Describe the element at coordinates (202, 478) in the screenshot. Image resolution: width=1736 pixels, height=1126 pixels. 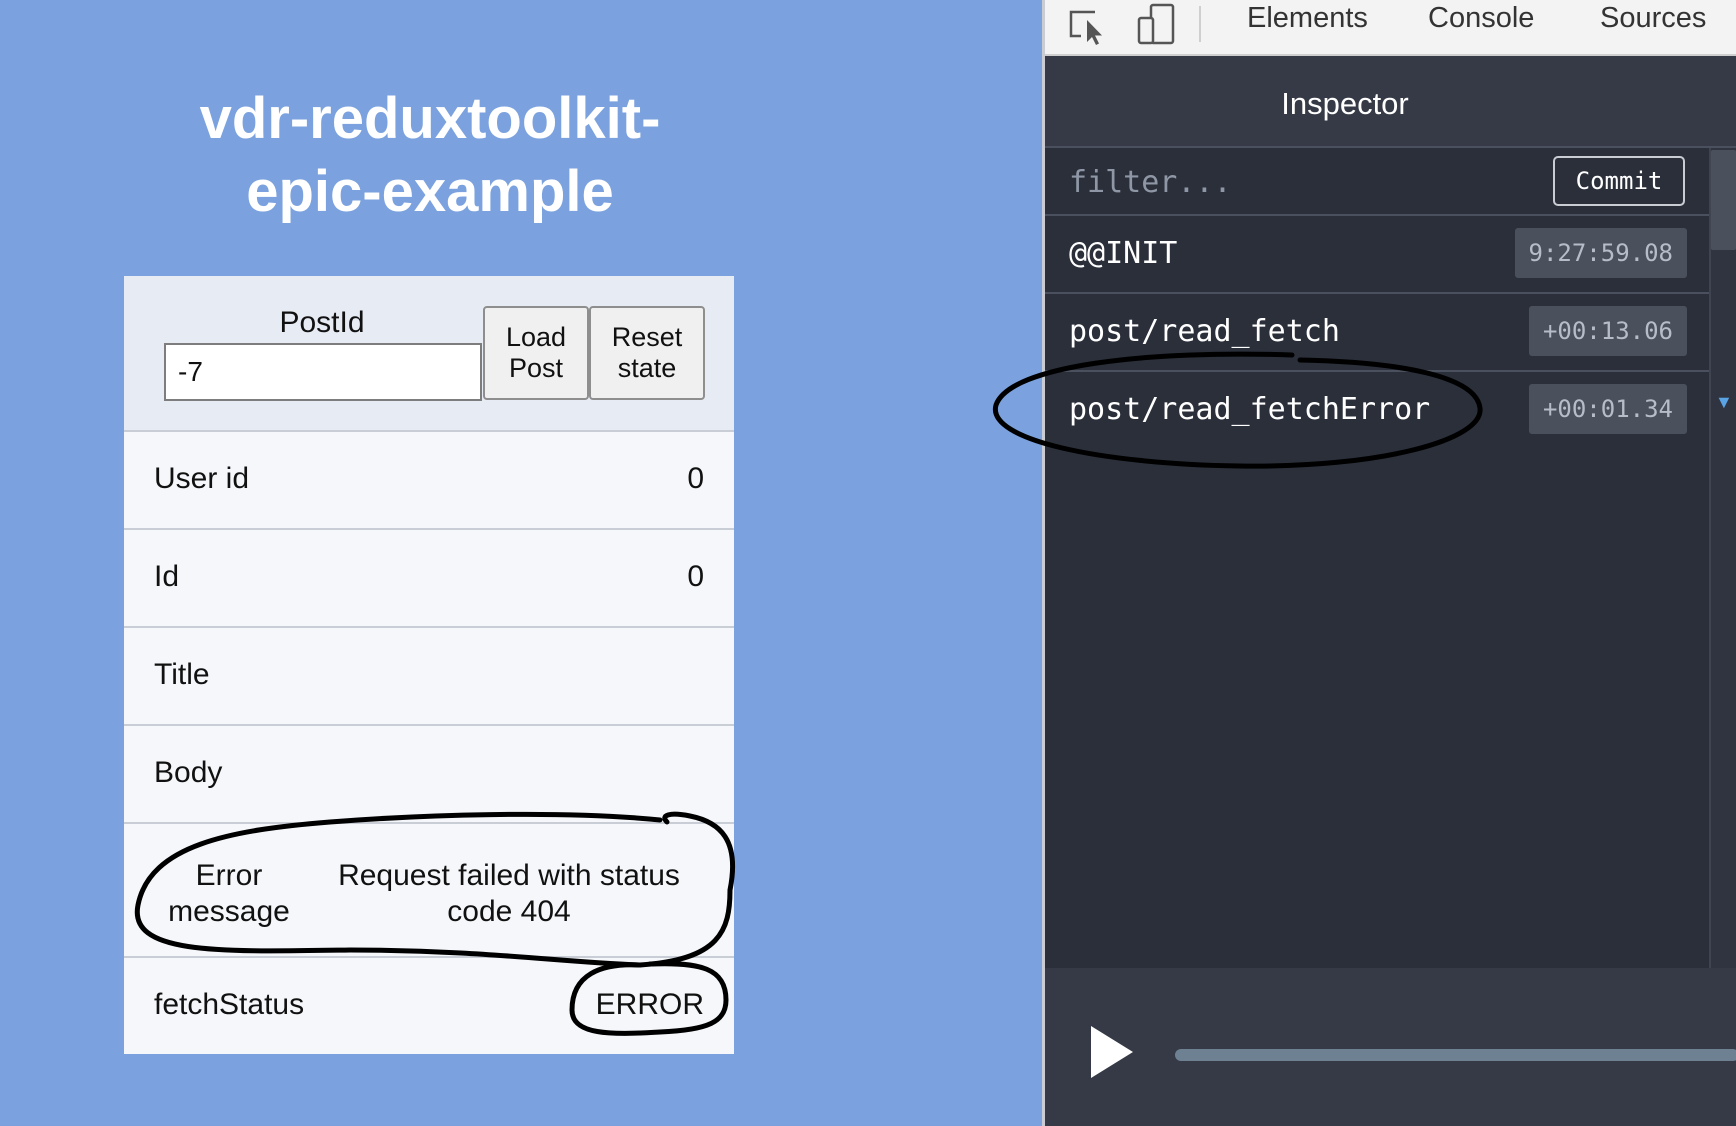
I see `field-label: User id` at that location.